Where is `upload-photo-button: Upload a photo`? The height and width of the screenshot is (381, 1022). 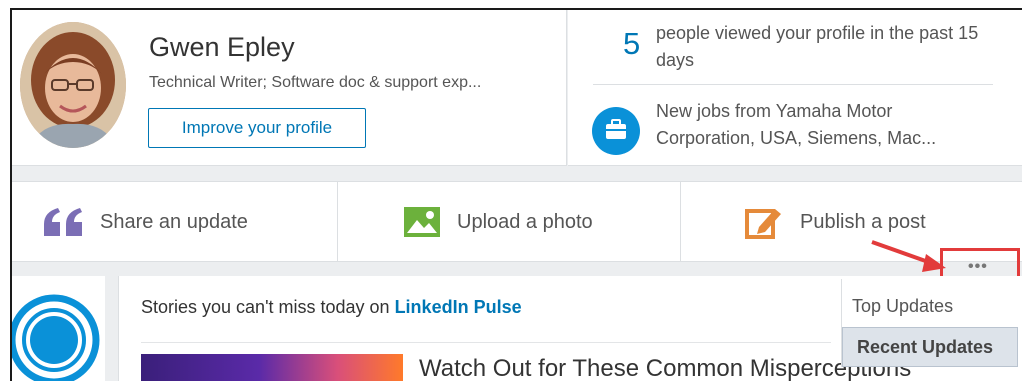
upload-photo-button: Upload a photo is located at coordinates (498, 222).